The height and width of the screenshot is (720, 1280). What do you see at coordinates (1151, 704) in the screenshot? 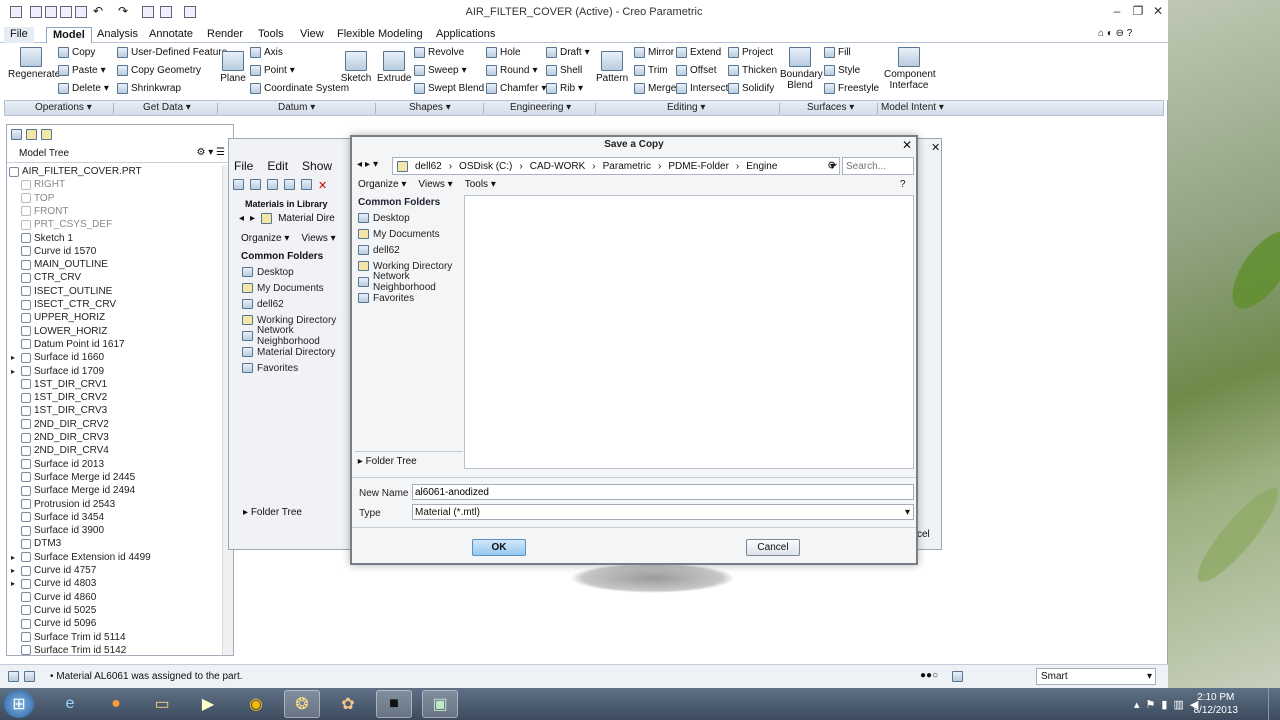
I see `flag-icon: ⚑` at bounding box center [1151, 704].